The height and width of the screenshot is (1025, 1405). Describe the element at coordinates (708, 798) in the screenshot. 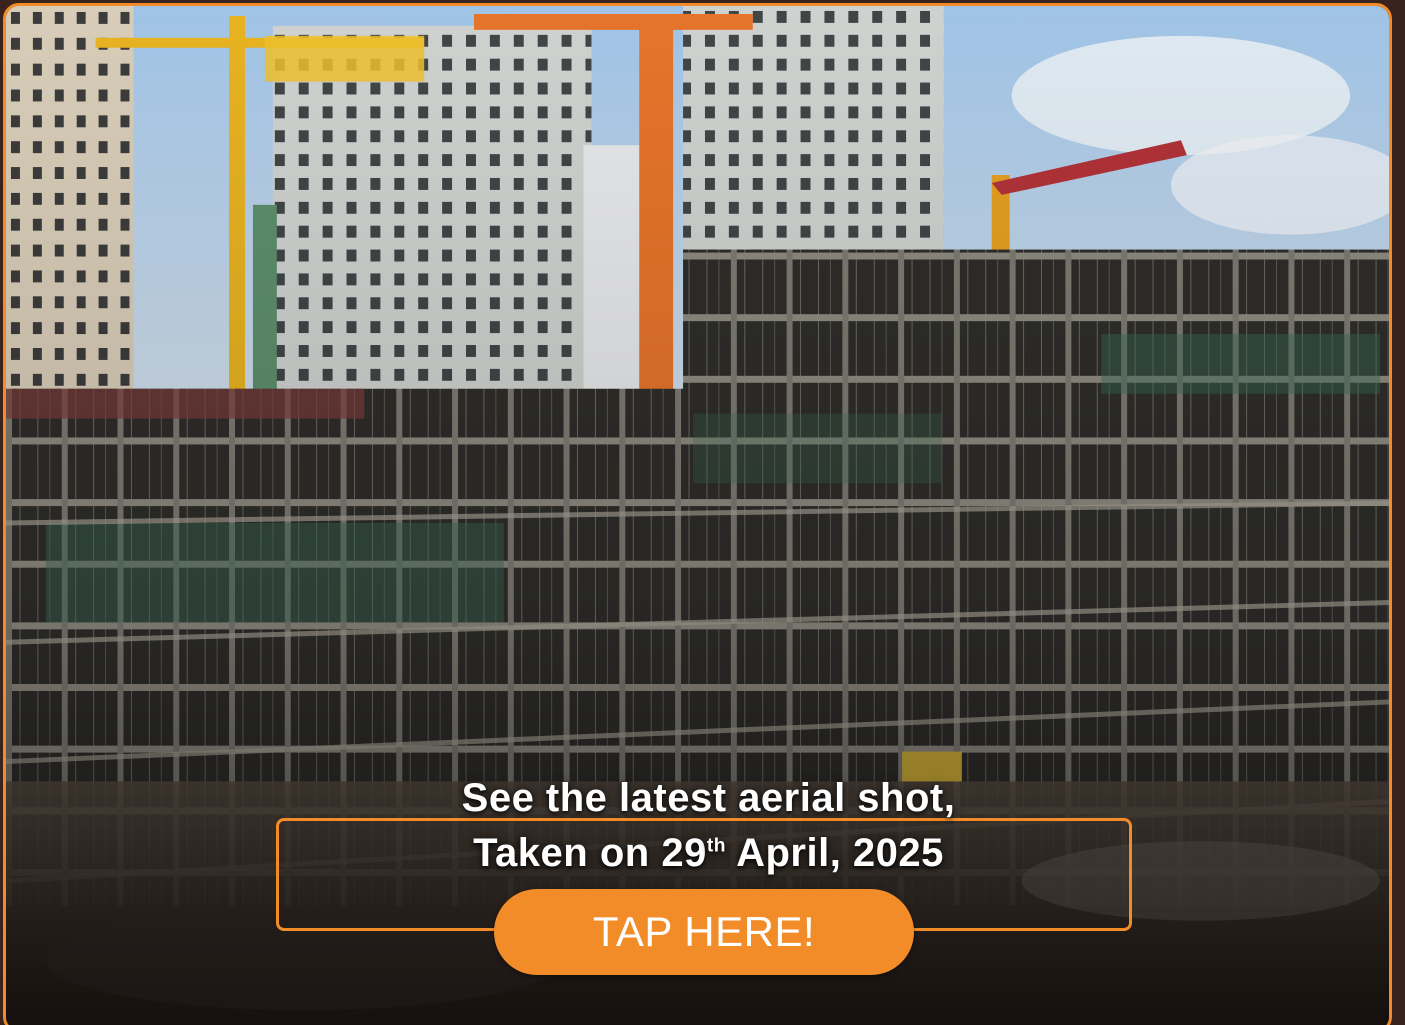

I see `caption-line-1: See the latest aerial shot,` at that location.